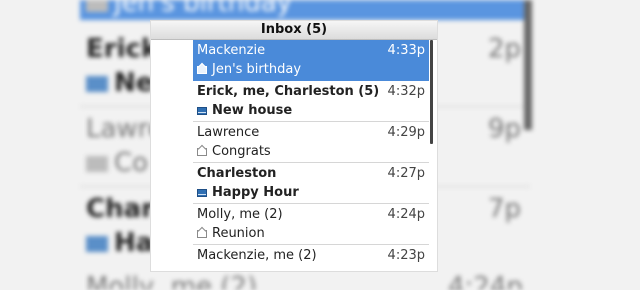 The width and height of the screenshot is (640, 290). Describe the element at coordinates (252, 110) in the screenshot. I see `message-subject: New house` at that location.